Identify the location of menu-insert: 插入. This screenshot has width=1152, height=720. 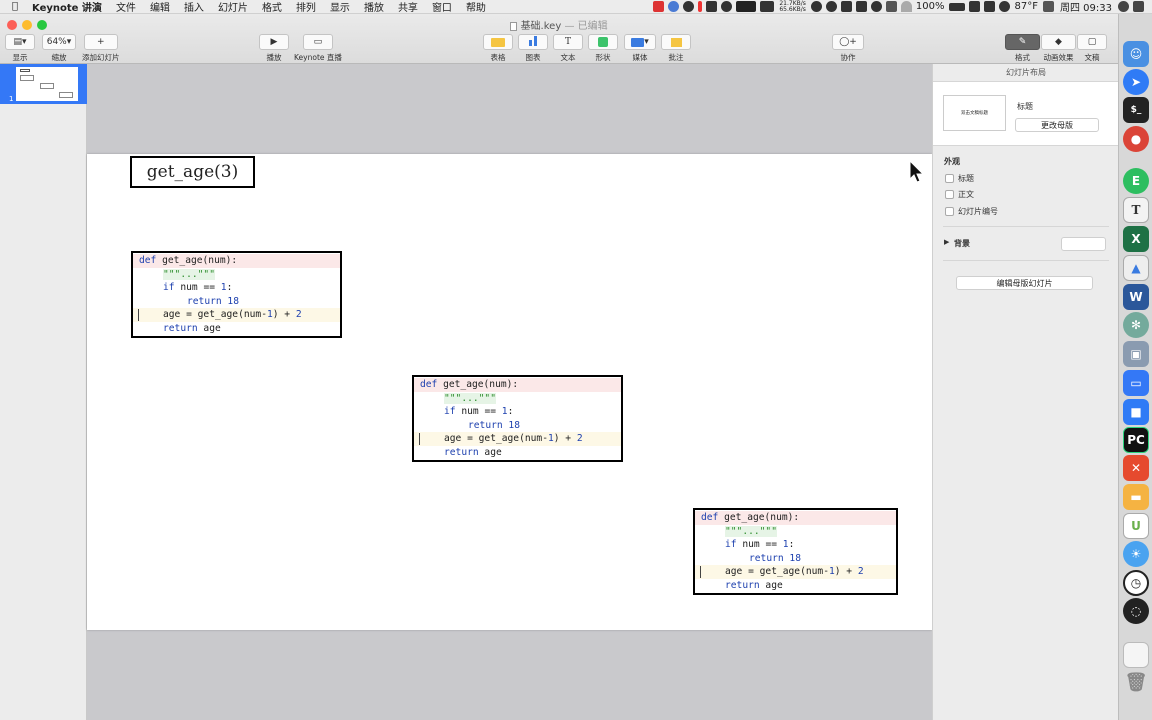
(194, 6).